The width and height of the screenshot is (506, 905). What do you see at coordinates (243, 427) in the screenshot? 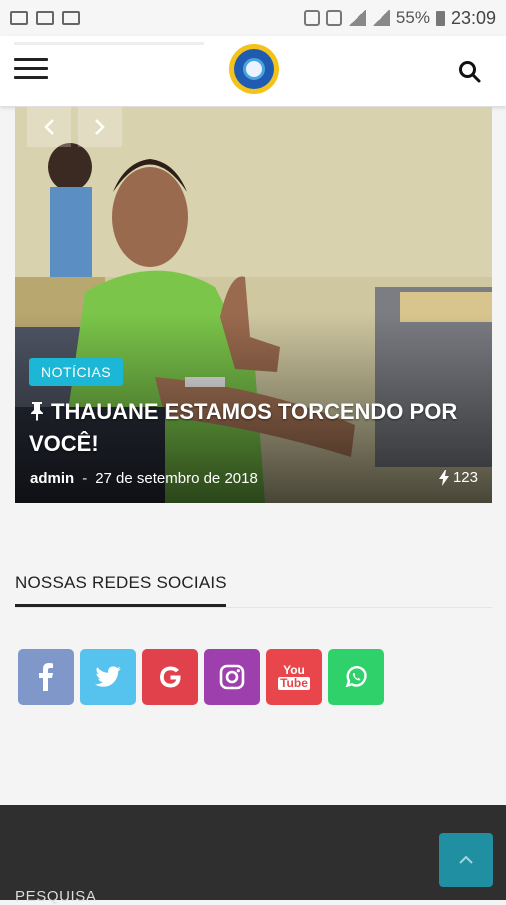
I see `post-title-text: THAUANE ESTAMOS TORCENDO POR VOCÊ!` at bounding box center [243, 427].